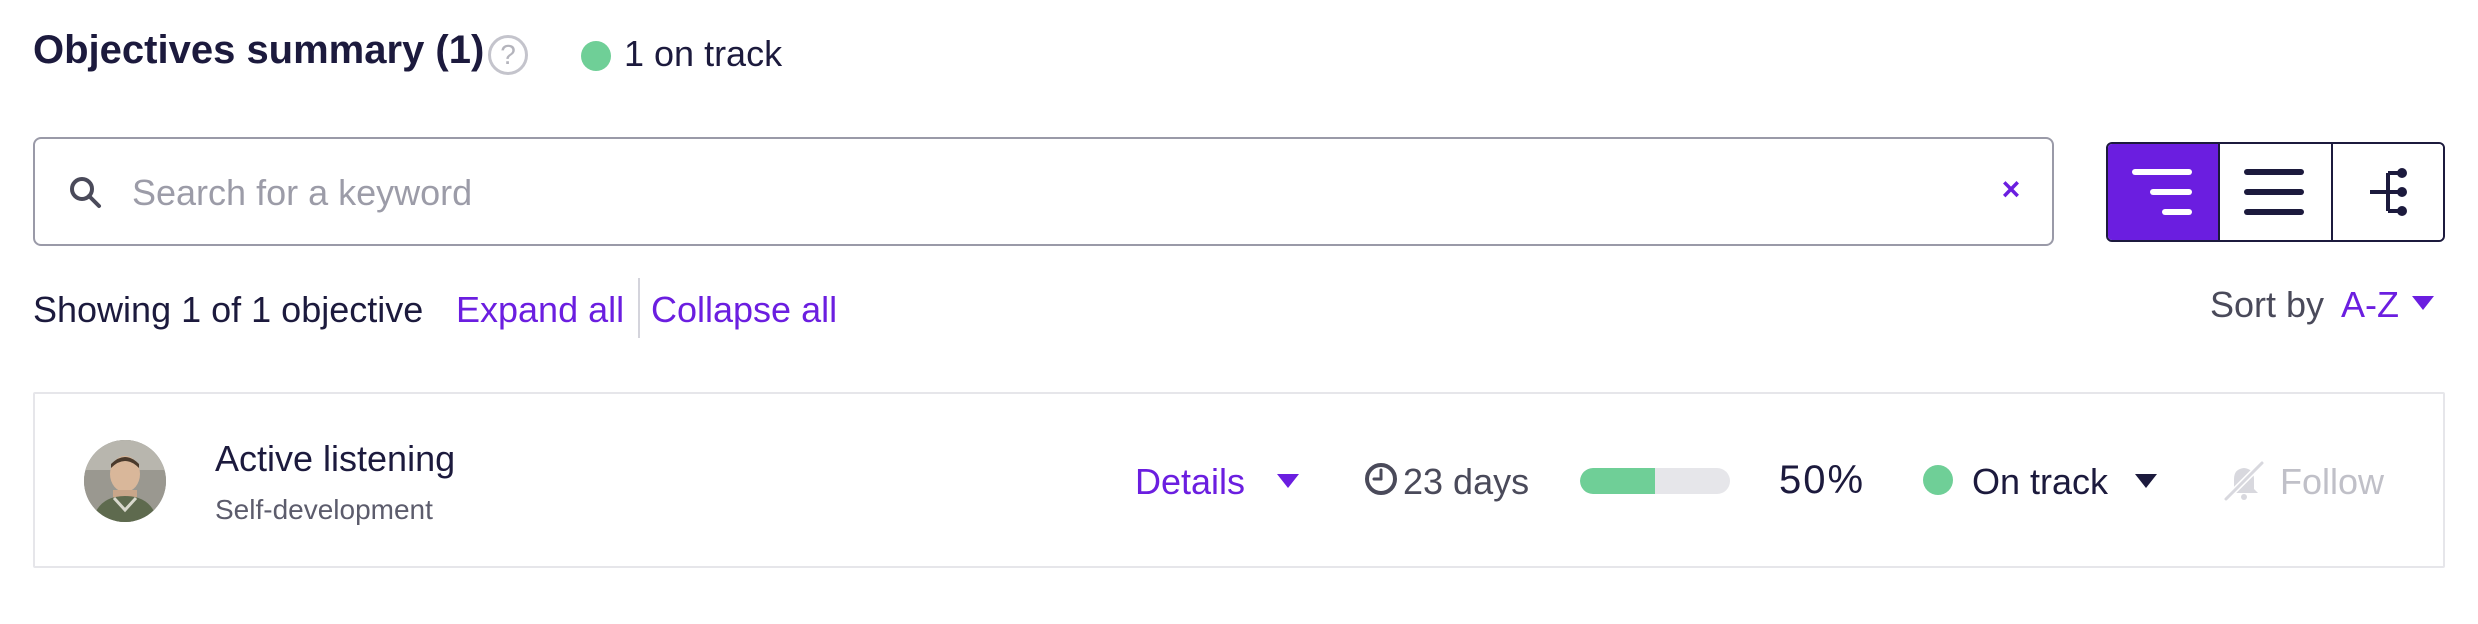 The image size is (2478, 624). I want to click on page-title: Objectives summary (1), so click(259, 50).